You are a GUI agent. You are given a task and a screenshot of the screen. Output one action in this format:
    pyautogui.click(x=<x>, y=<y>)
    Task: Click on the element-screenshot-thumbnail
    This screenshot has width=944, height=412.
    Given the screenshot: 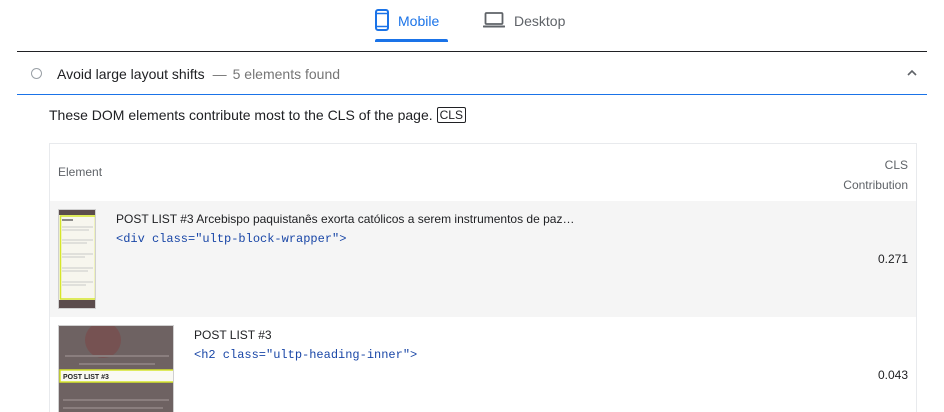 What is the action you would take?
    pyautogui.click(x=77, y=259)
    